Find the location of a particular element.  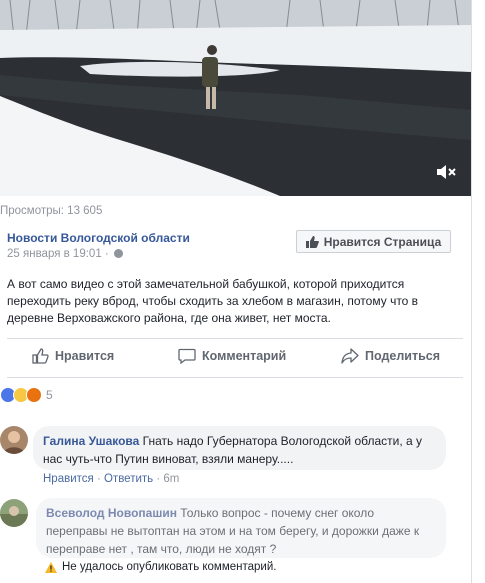

comment-error: Не удалось опубликовать комментарий. is located at coordinates (160, 567).